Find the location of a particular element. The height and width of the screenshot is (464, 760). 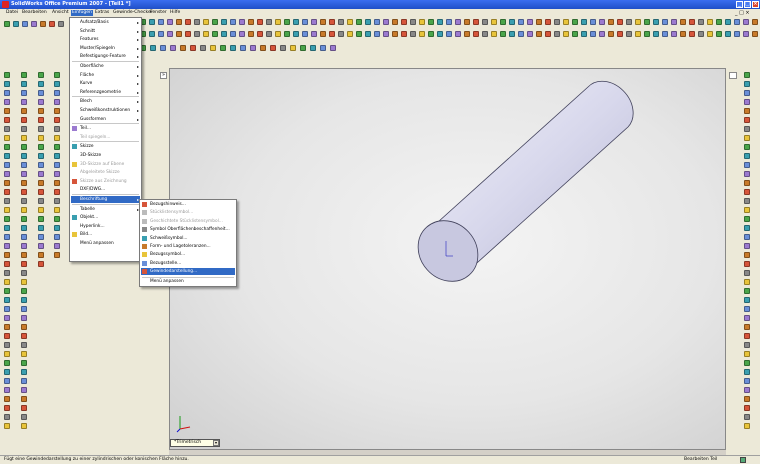

insert-menu-item: Tabelle is located at coordinates (87, 209).